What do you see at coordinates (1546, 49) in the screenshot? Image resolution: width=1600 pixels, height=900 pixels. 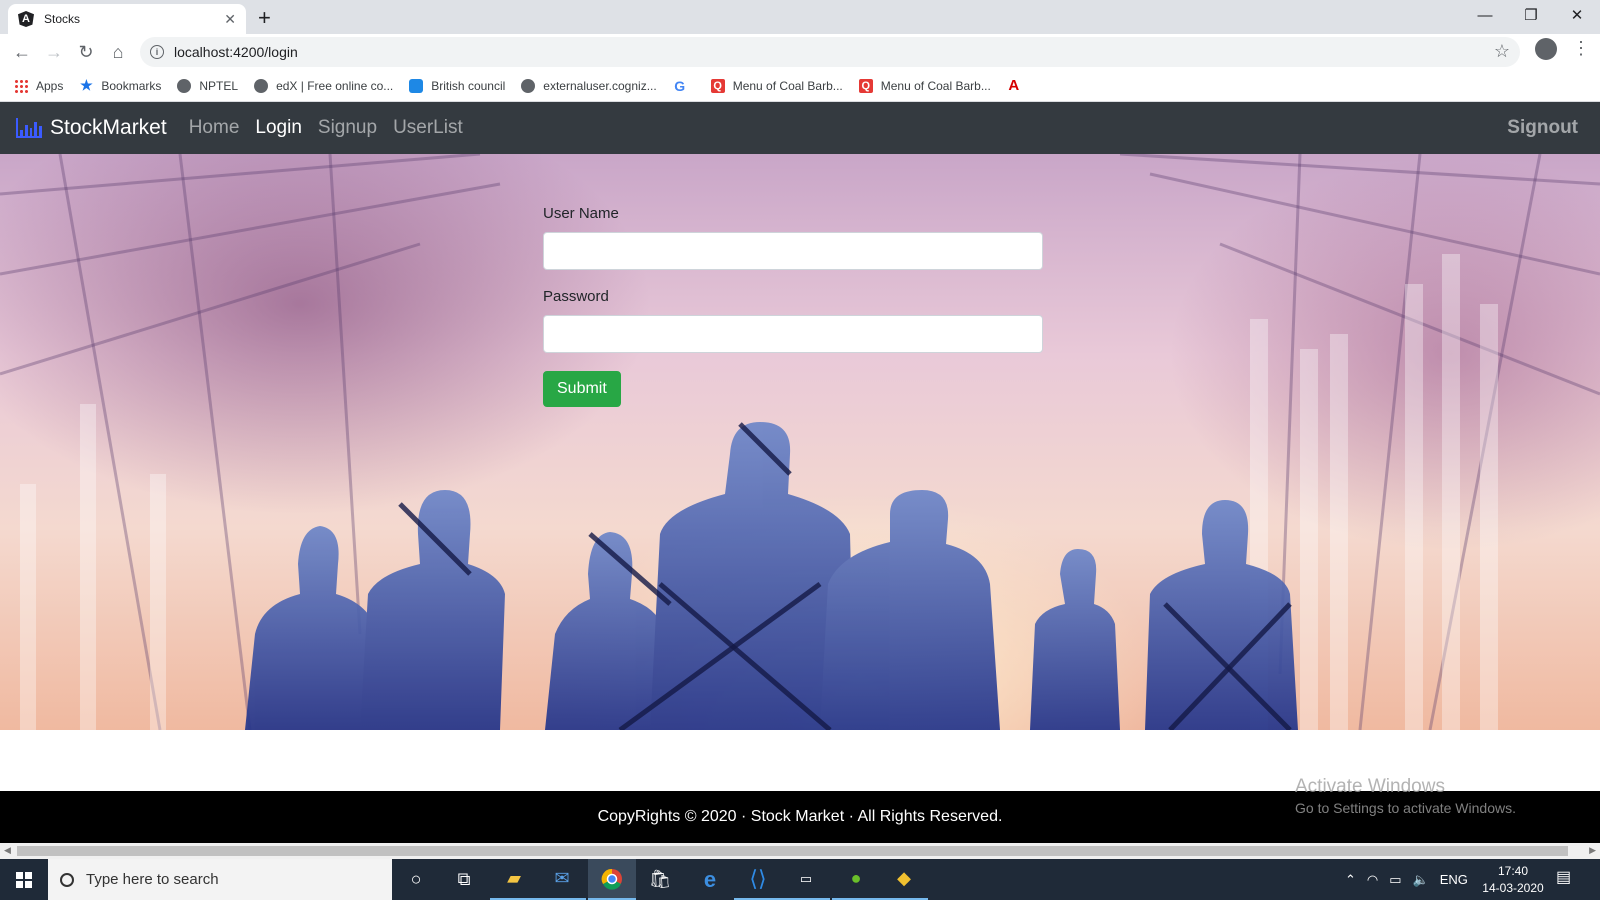 I see `profile-avatar-icon` at bounding box center [1546, 49].